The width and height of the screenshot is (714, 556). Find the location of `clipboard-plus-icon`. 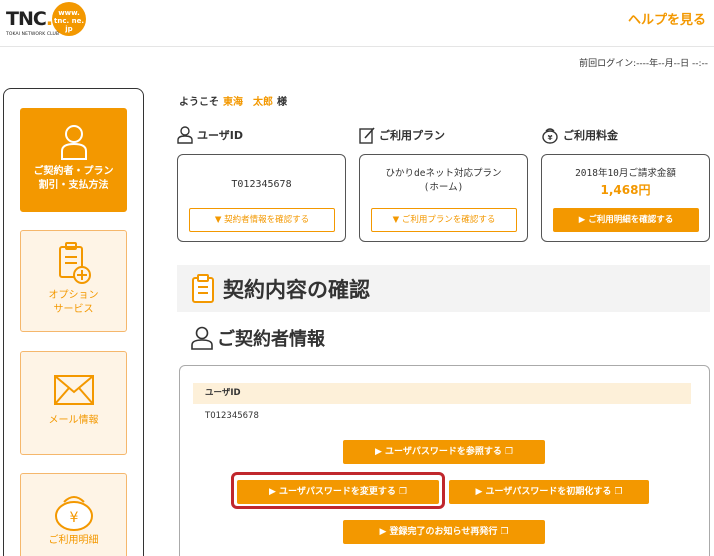

clipboard-plus-icon is located at coordinates (74, 263).